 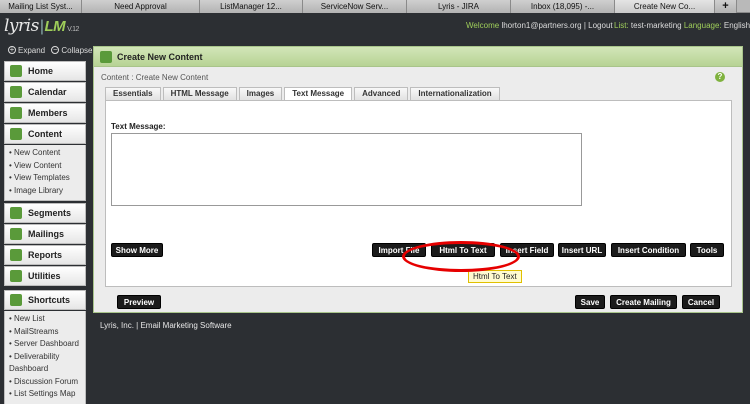 I want to click on sidebar-item-calendar: Calendar, so click(x=45, y=92).